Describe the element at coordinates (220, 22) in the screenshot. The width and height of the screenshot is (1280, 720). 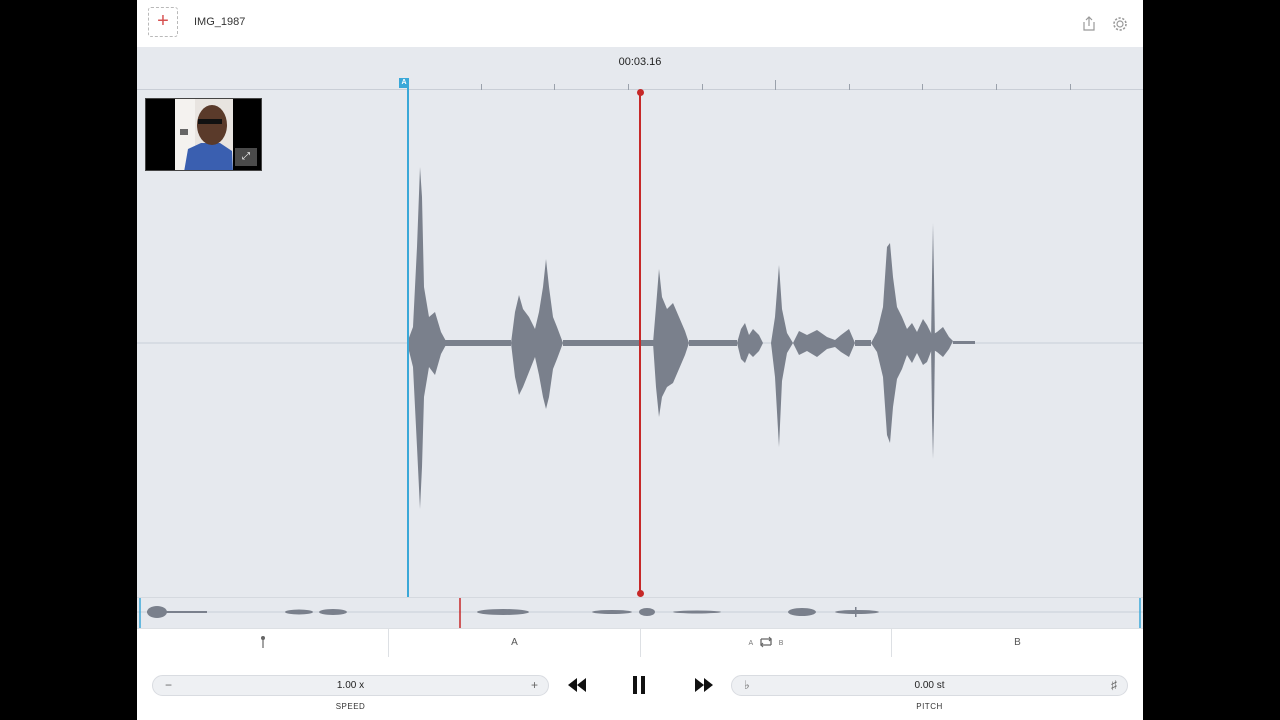
I see `file-title: IMG_1987` at that location.